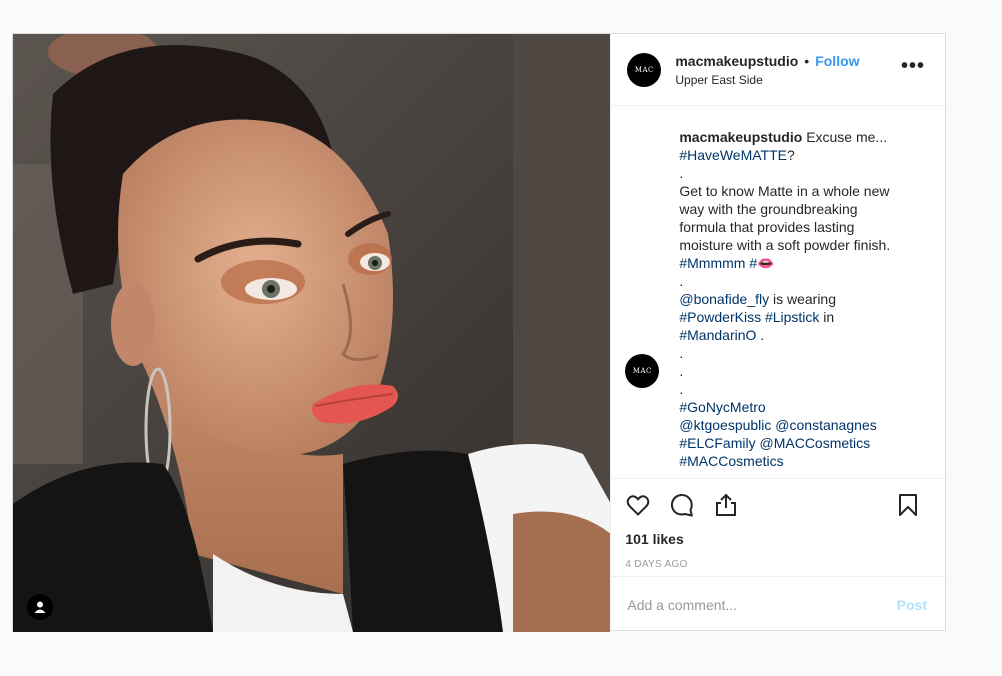  I want to click on avatar: MAC, so click(644, 69).